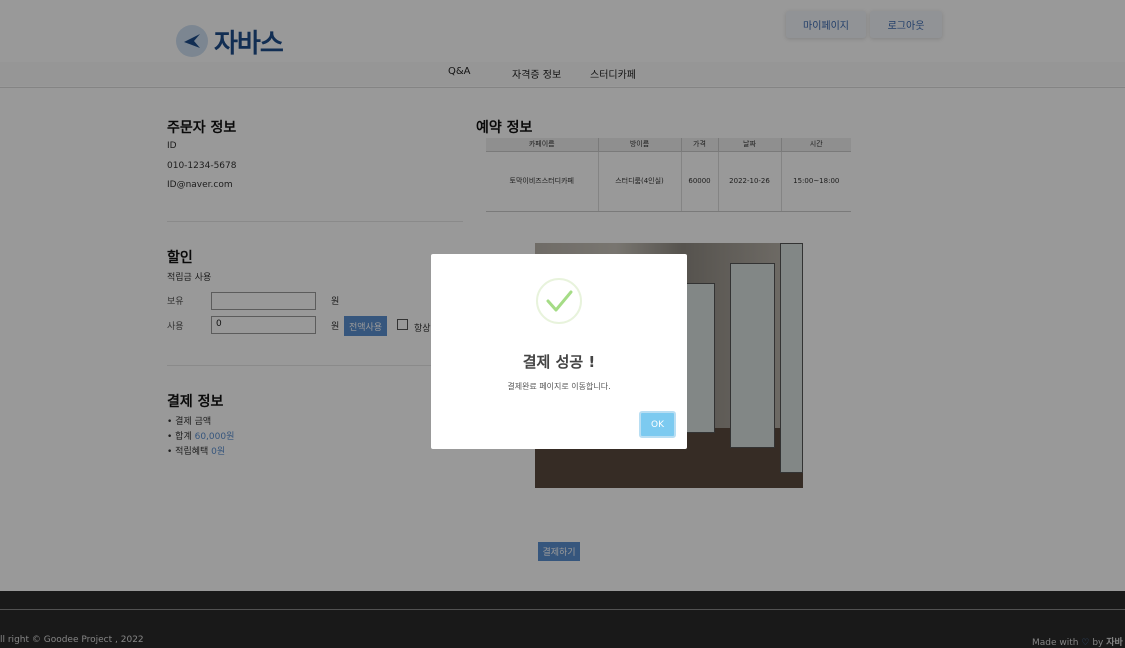 The height and width of the screenshot is (648, 1125). I want to click on dialog-message: 결제완료 페이지로 이동합니다., so click(559, 386).